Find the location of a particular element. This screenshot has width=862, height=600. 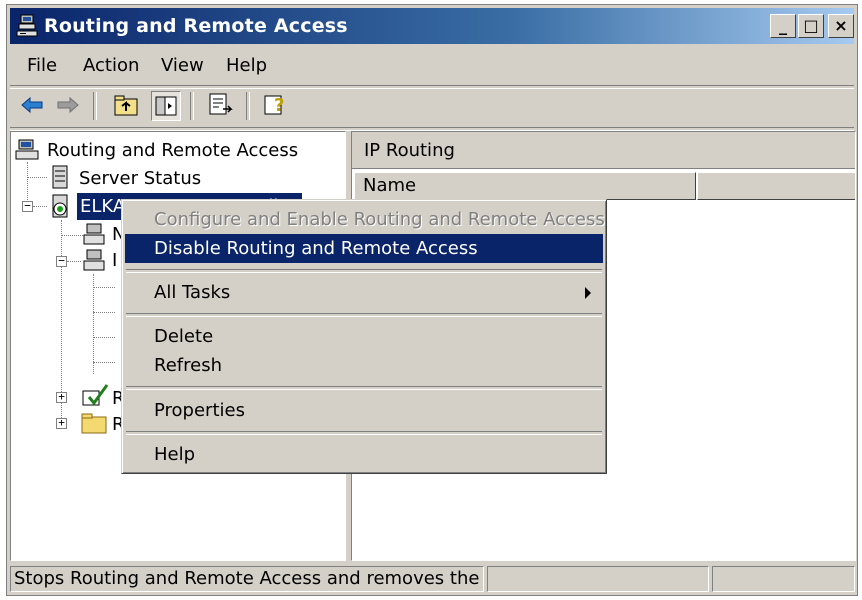

help-icon: ? is located at coordinates (274, 105).